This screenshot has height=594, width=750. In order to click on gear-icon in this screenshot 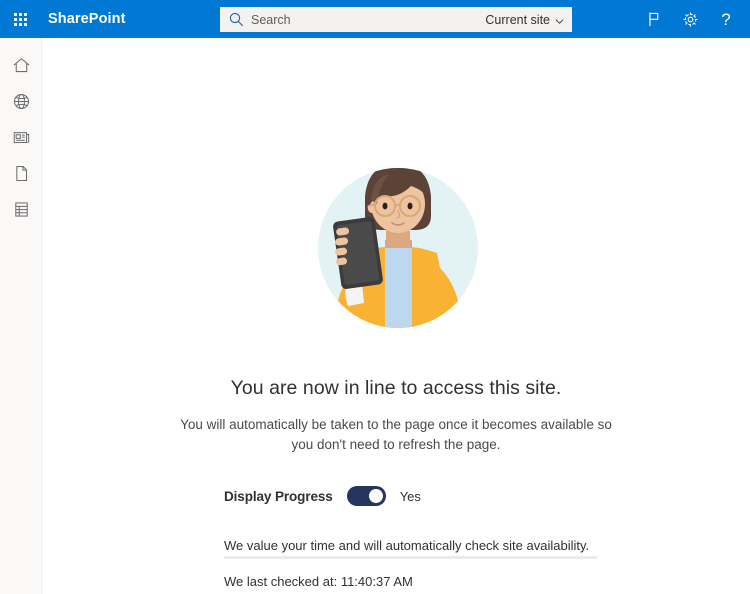, I will do `click(690, 19)`.